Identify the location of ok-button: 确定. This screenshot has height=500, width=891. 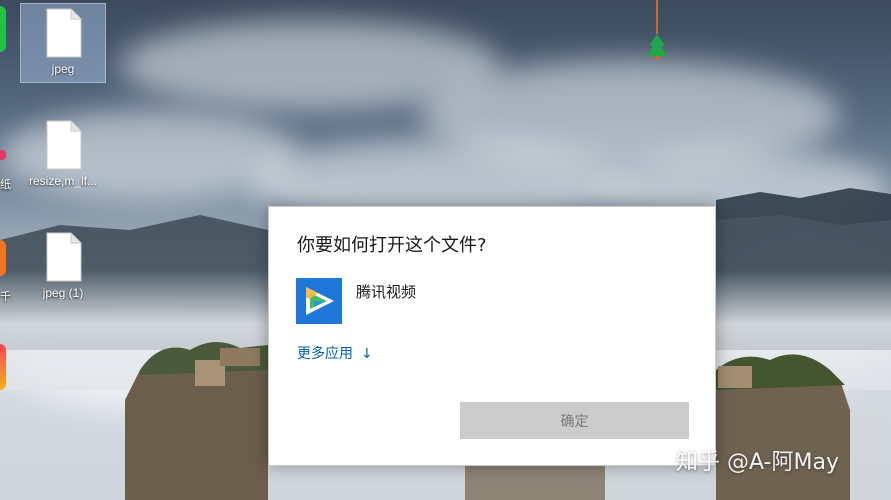
(574, 420).